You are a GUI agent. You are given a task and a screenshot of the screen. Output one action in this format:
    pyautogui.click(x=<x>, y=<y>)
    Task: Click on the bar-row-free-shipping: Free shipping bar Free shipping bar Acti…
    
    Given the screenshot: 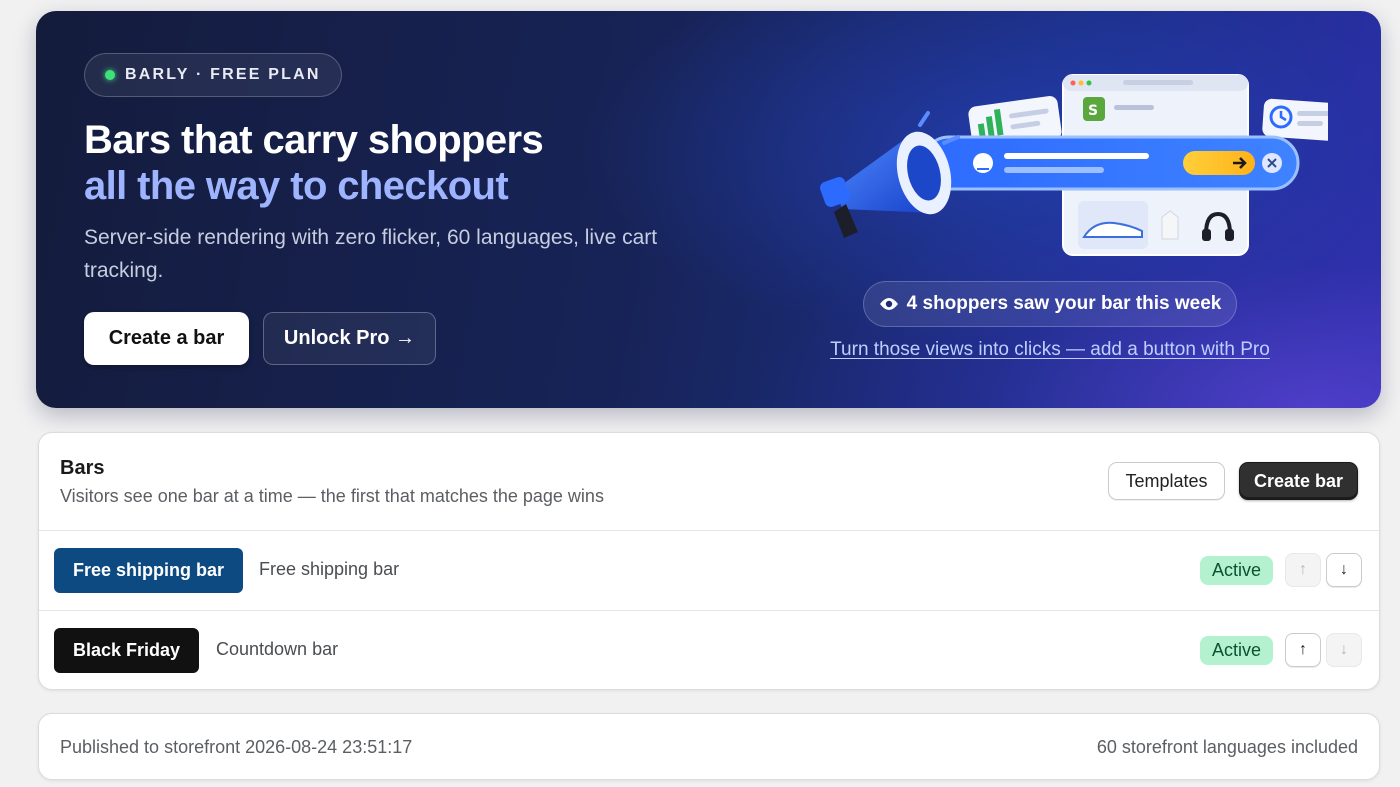 What is the action you would take?
    pyautogui.click(x=709, y=571)
    